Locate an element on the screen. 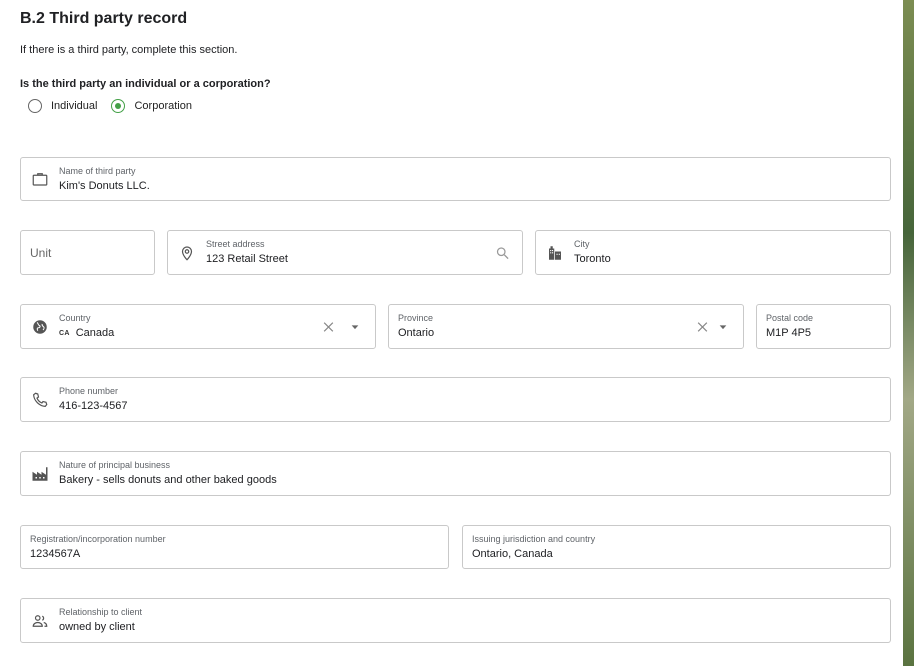  city-label: City is located at coordinates (582, 244).